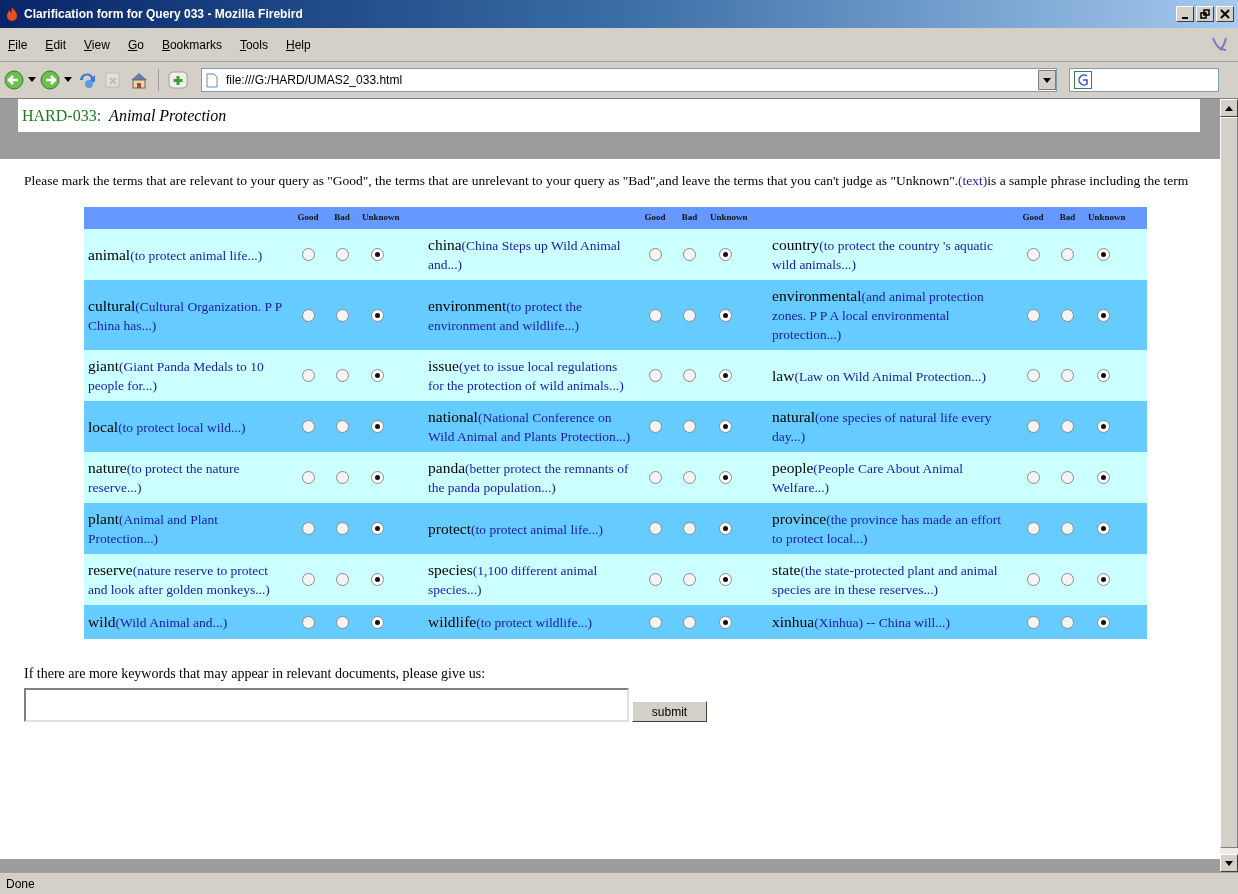  Describe the element at coordinates (1185, 14) in the screenshot. I see `minimize-button` at that location.